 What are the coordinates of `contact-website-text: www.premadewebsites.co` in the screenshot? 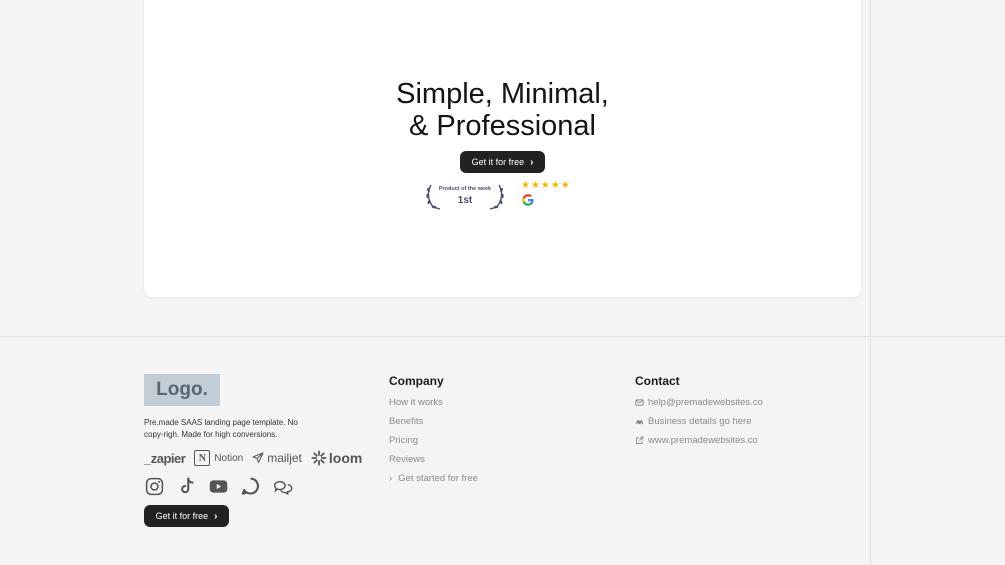 It's located at (703, 440).